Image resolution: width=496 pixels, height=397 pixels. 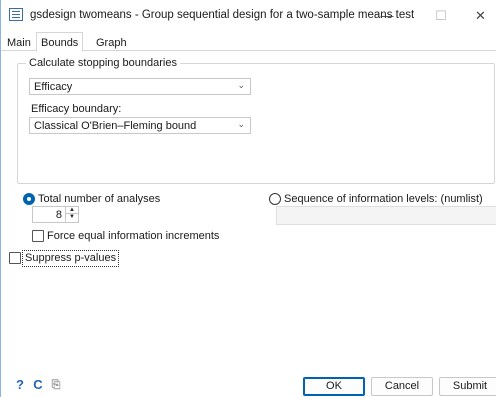 I want to click on total-analyses-value: 8, so click(x=58, y=215).